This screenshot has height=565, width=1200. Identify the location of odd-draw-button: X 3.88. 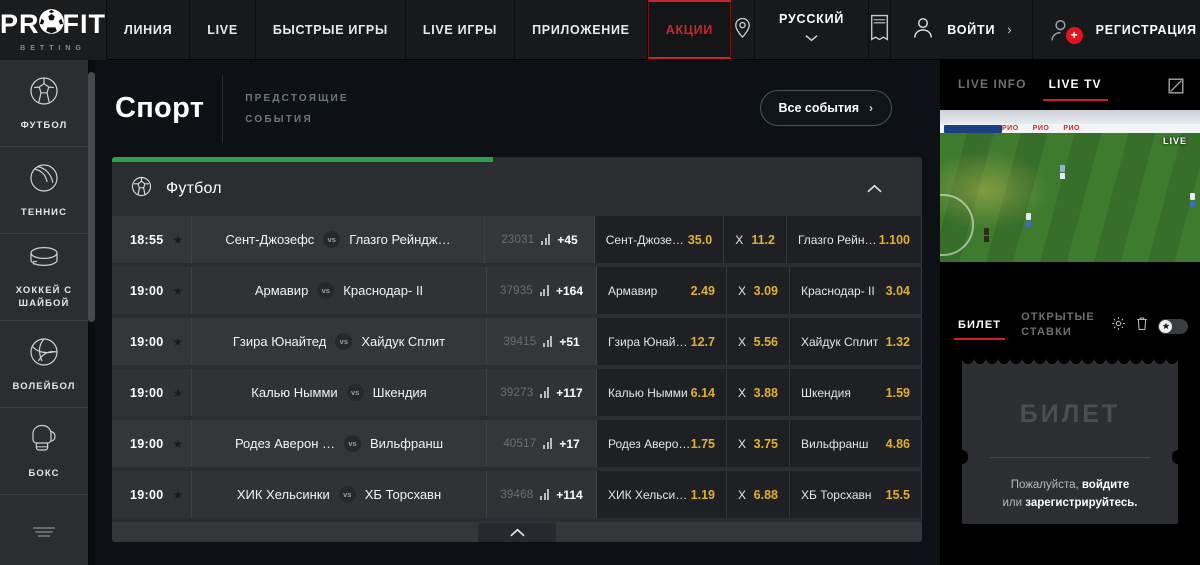
(758, 392).